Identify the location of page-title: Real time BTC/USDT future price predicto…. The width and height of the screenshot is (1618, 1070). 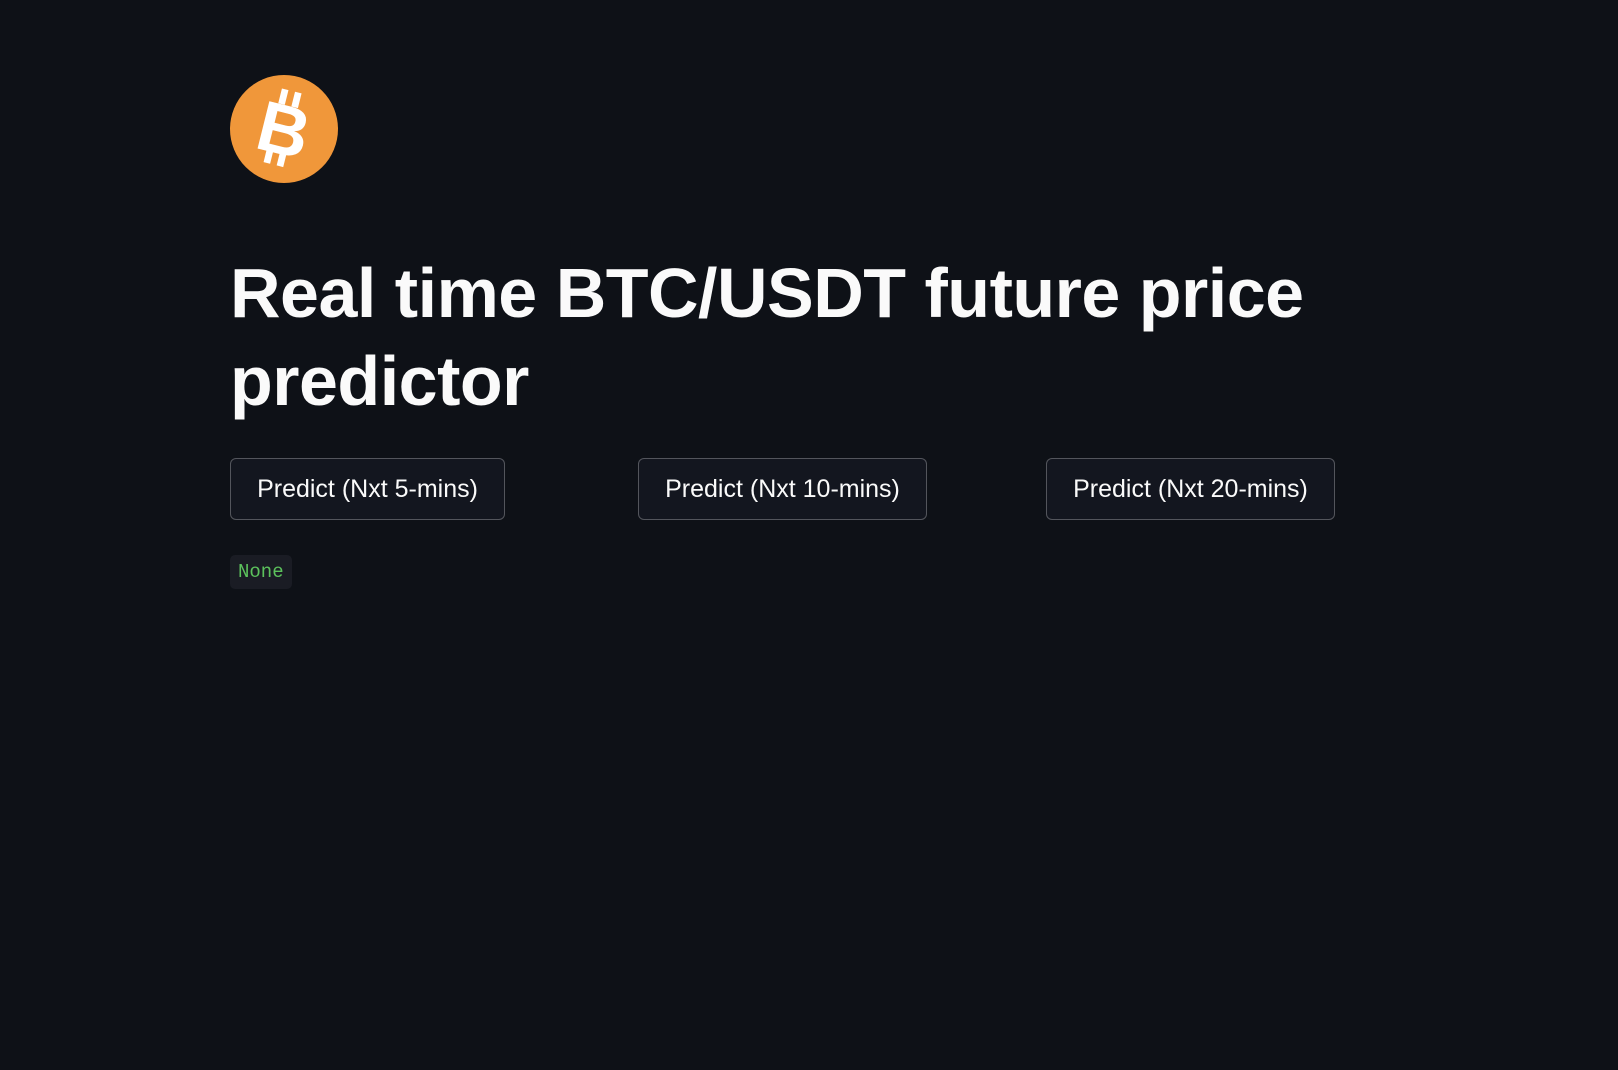
(767, 337).